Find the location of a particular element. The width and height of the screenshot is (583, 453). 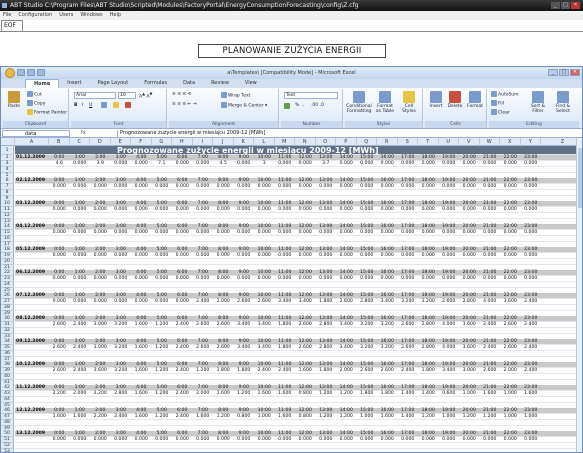

quick-access-toolbar is located at coordinates (25, 73).